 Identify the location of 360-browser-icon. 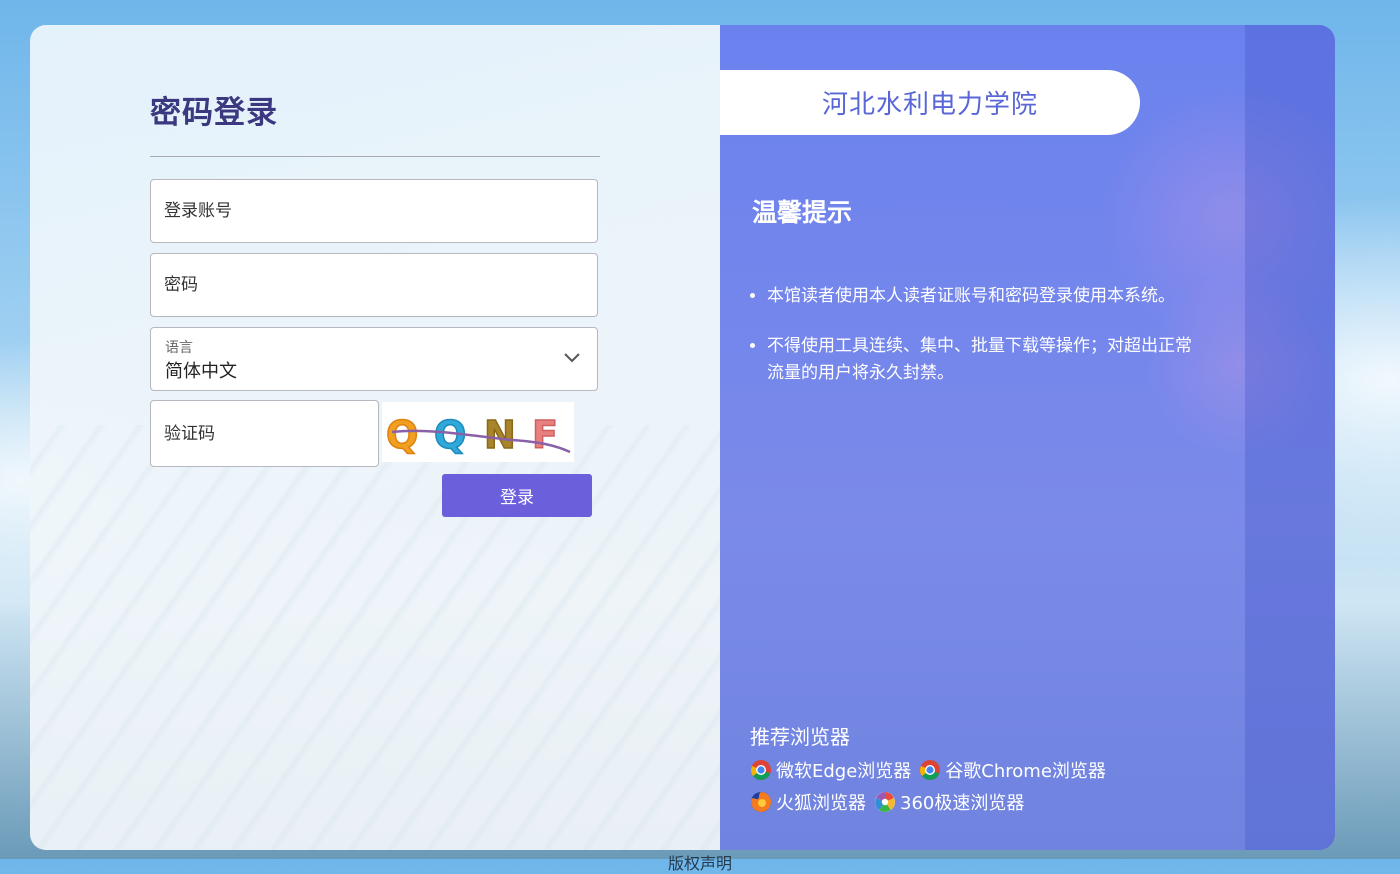
(885, 802).